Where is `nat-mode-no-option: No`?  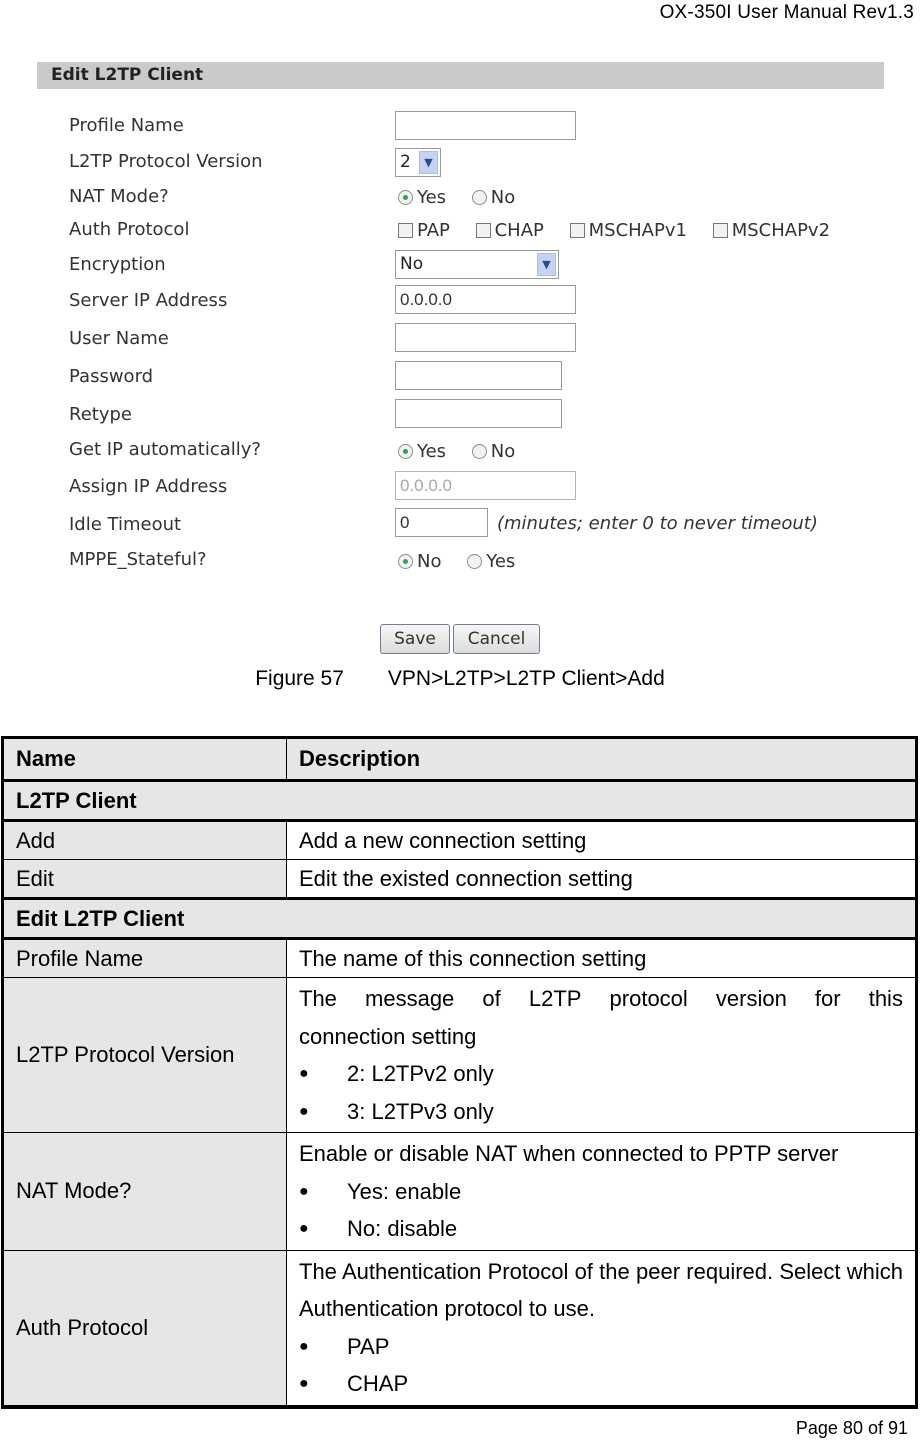 nat-mode-no-option: No is located at coordinates (493, 197).